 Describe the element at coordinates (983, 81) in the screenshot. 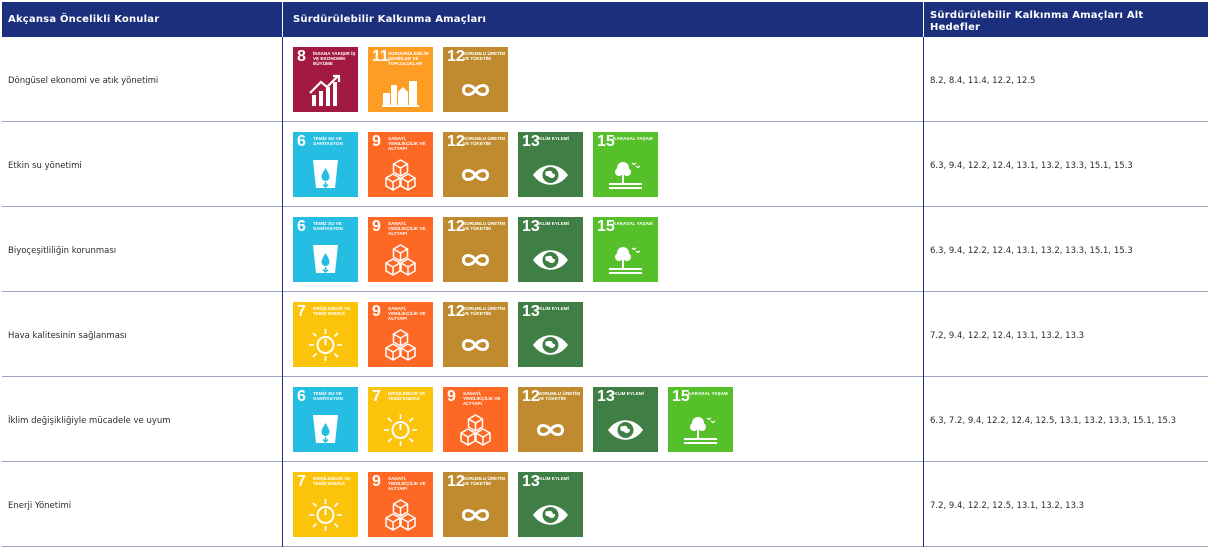

I see `sub-targets: 8.2, 8.4, 11.4, 12.2, 12.5` at that location.